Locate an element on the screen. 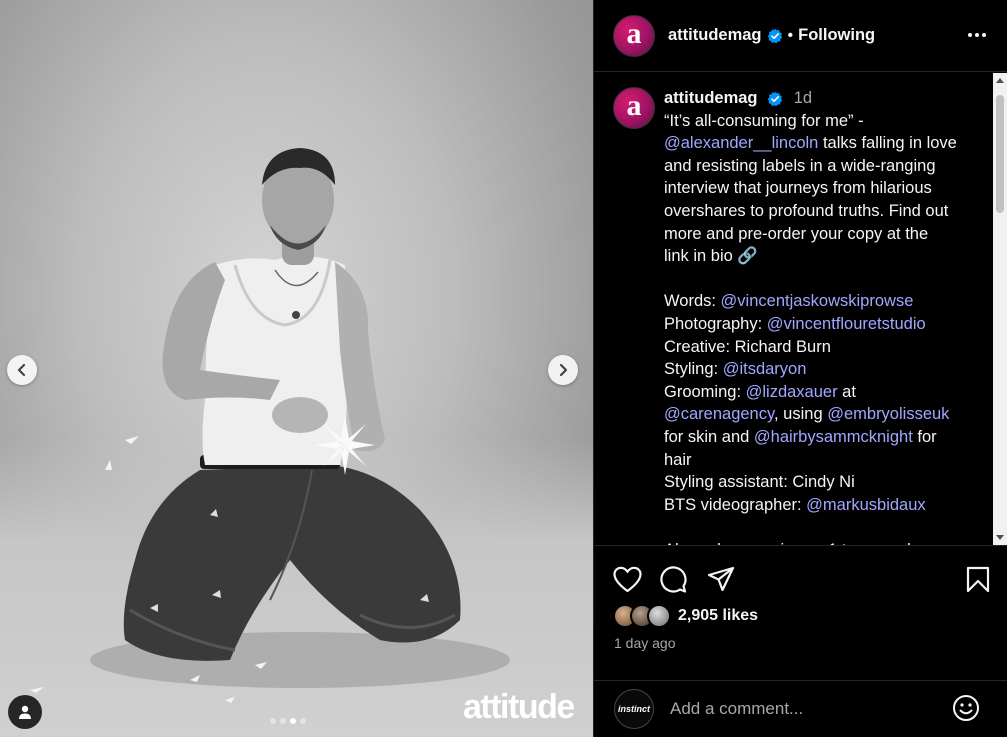 This screenshot has width=1007, height=737. comment-input is located at coordinates (805, 709).